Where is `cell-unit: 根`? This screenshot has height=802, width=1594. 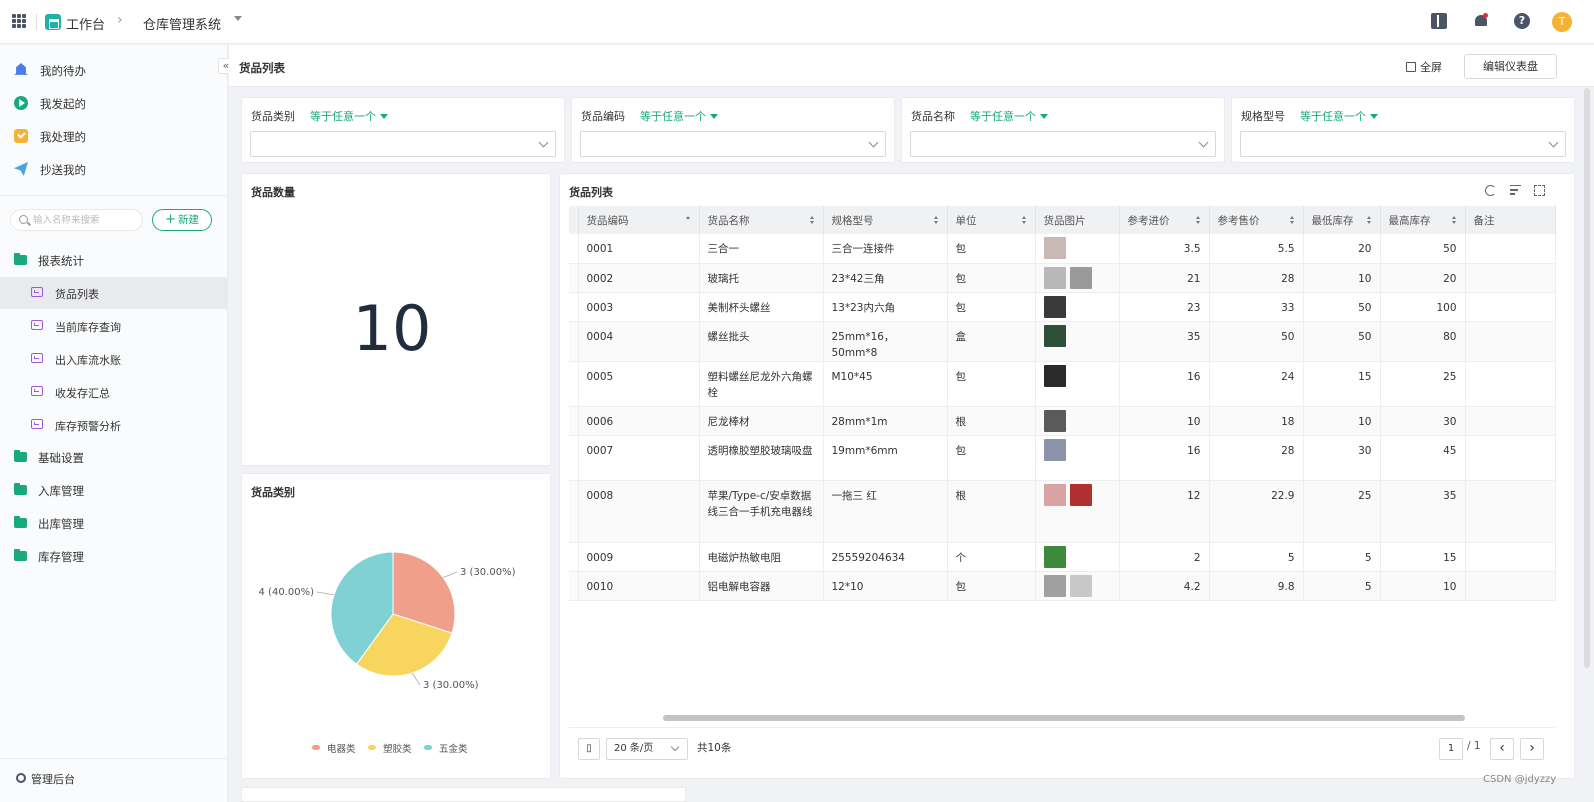
cell-unit: 根 is located at coordinates (991, 421).